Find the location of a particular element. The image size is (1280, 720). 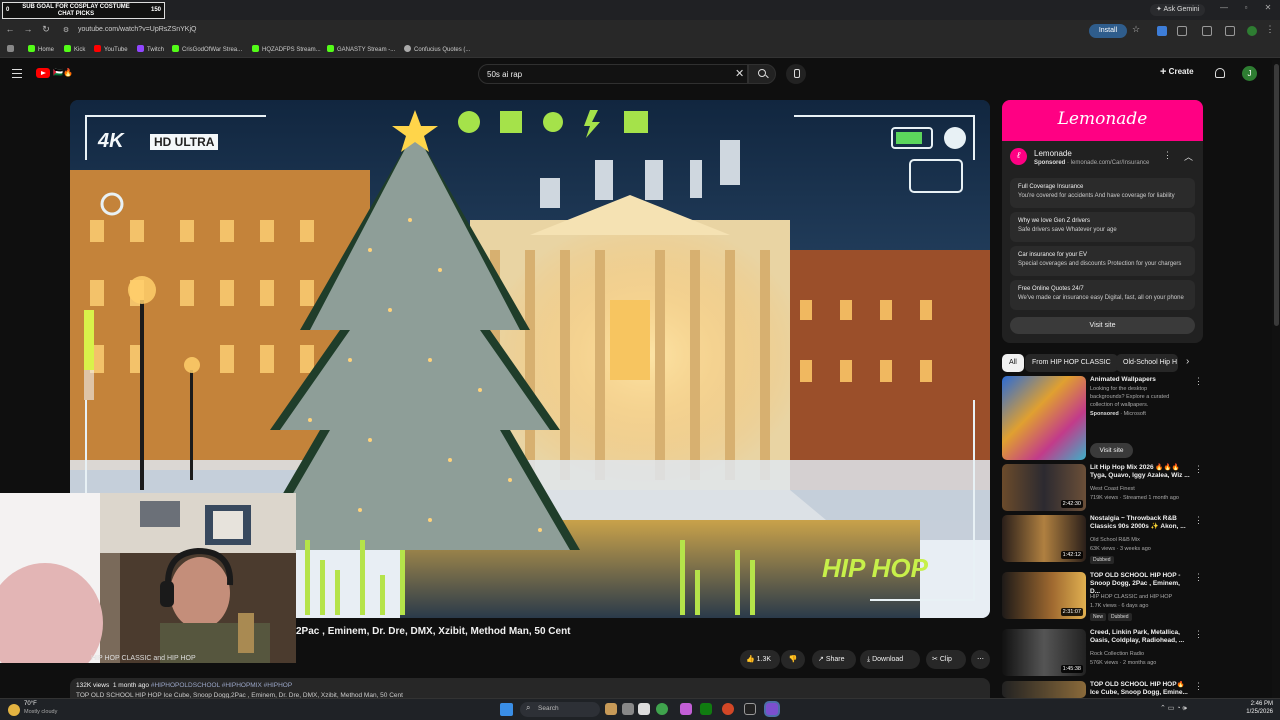

ad-visit-site-button: Visit site is located at coordinates (1102, 325).